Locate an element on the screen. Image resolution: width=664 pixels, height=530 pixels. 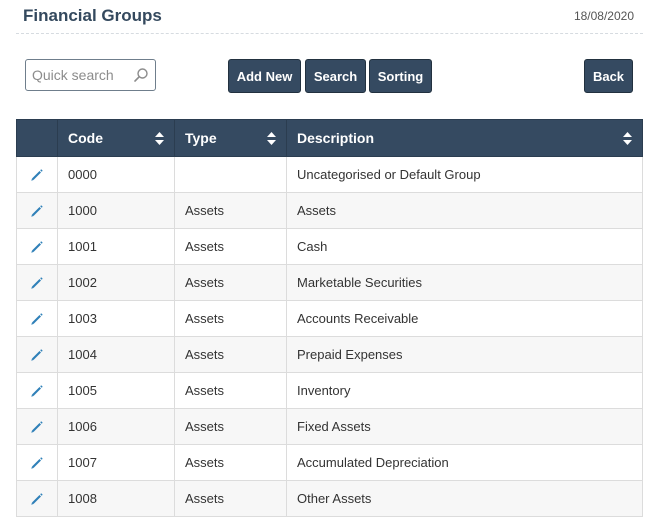
cell-description: Inventory is located at coordinates (464, 390).